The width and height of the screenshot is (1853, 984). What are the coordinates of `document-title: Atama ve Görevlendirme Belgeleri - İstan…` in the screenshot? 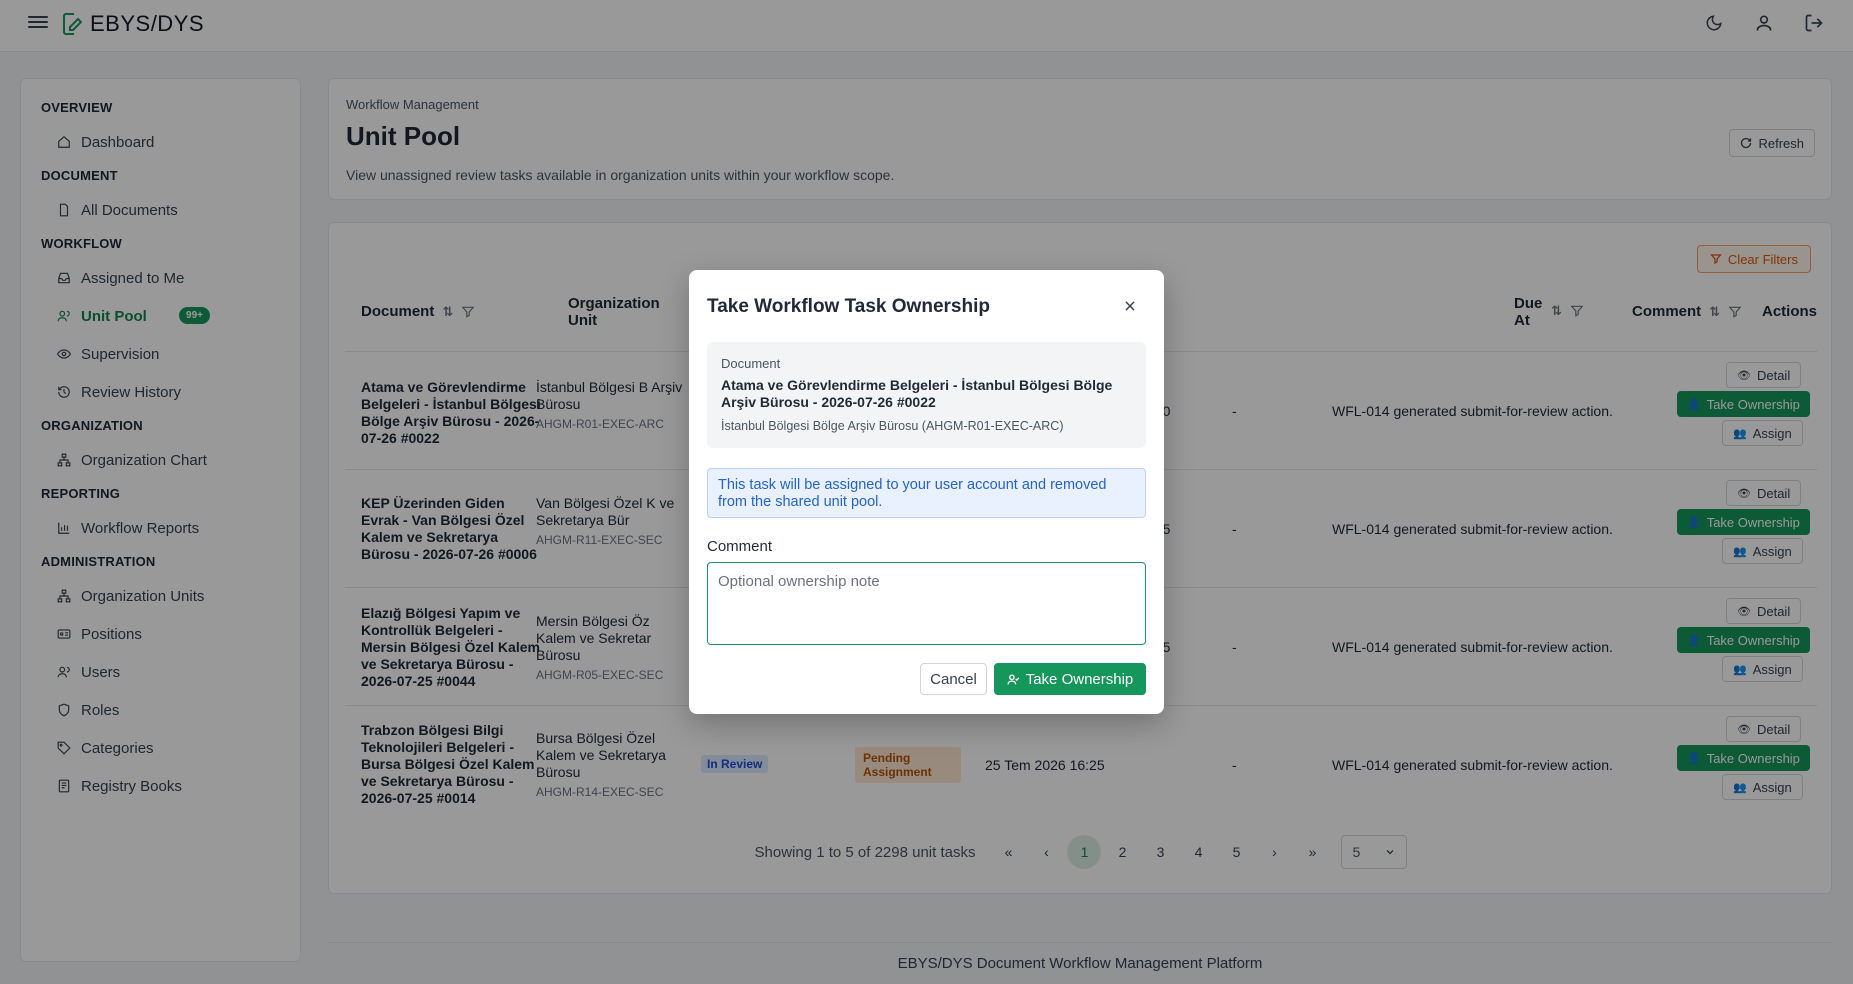 It's located at (917, 393).